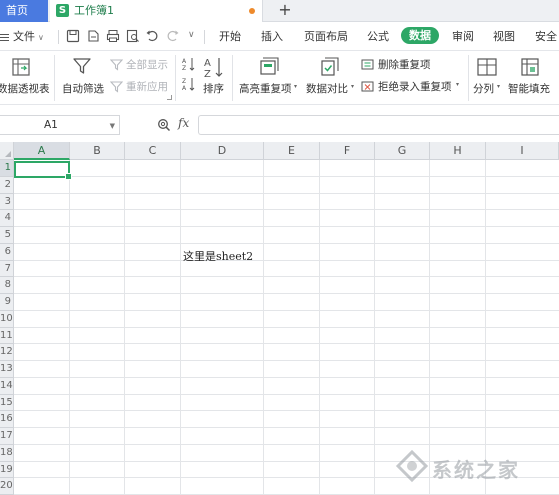 The height and width of the screenshot is (495, 559). What do you see at coordinates (116, 65) in the screenshot?
I see `filter-clear-icon` at bounding box center [116, 65].